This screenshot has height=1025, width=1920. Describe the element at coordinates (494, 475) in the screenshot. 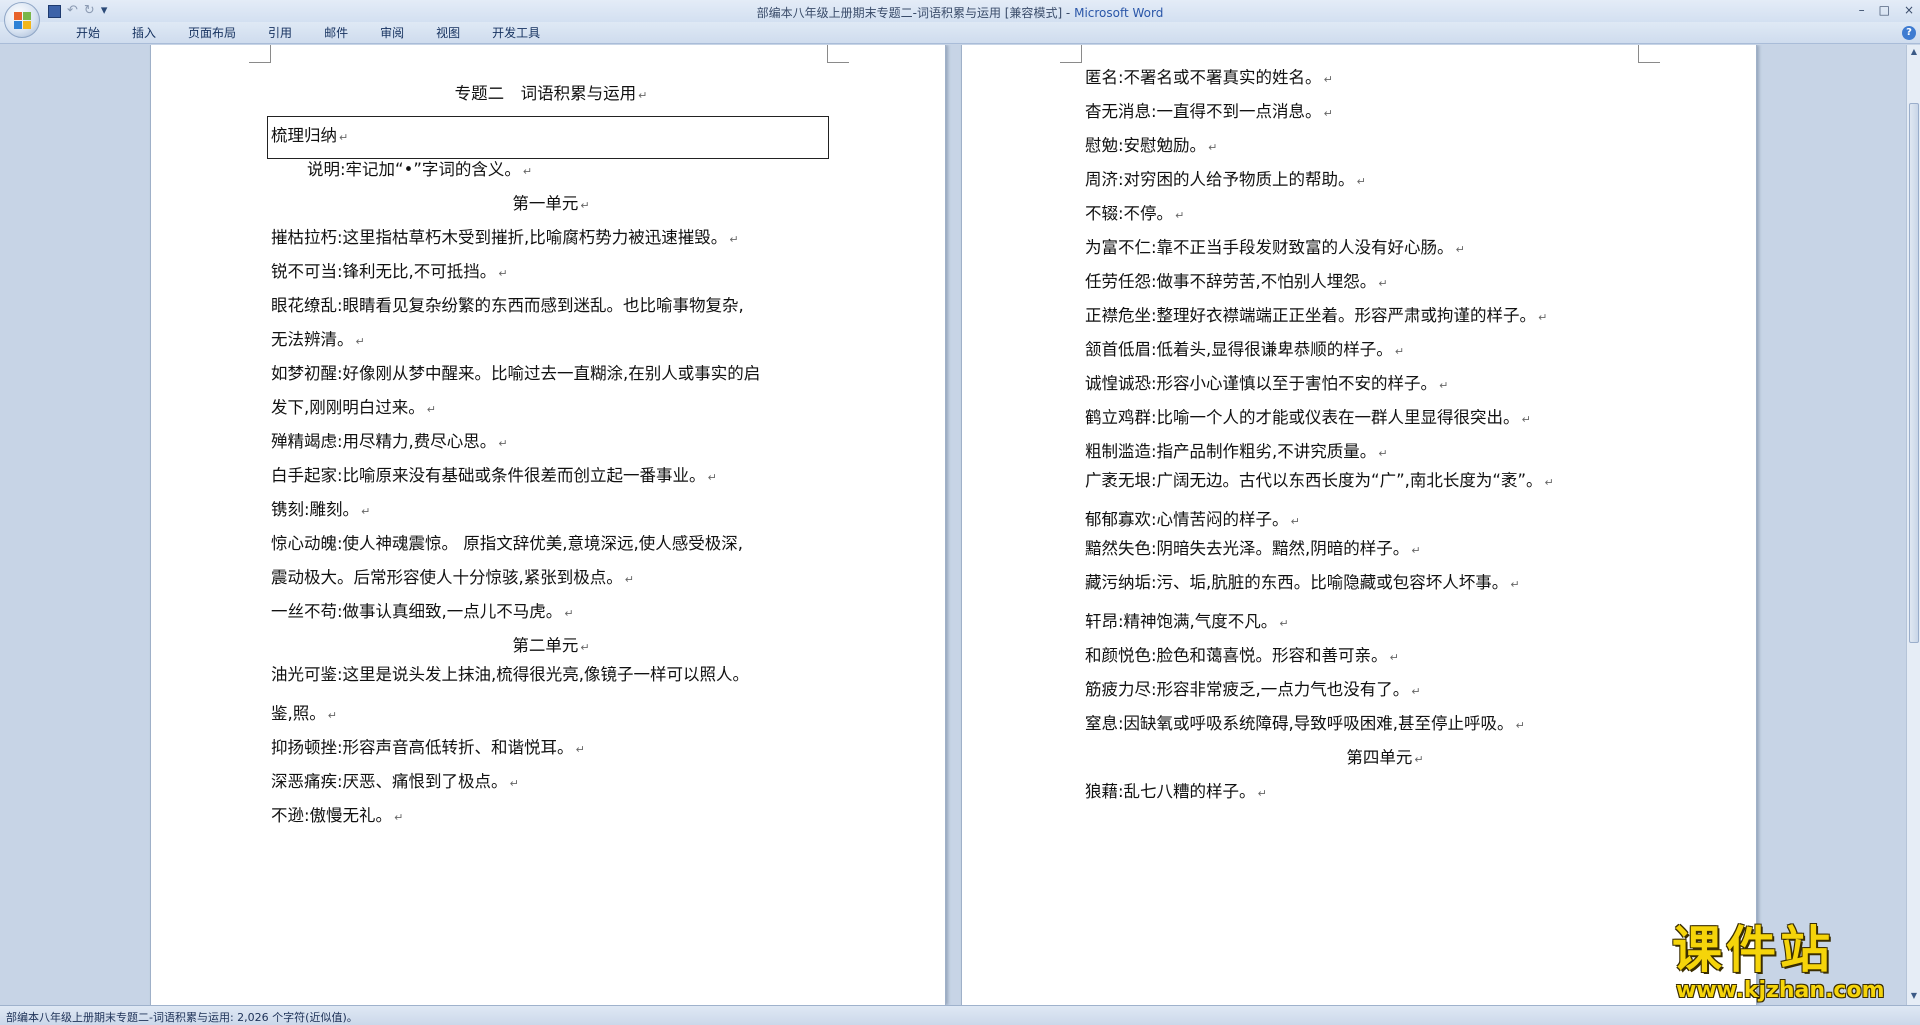

I see `entry-line: 白手起家:比喻原来没有基础或条件很差而创立起一番事业。 ↵` at that location.